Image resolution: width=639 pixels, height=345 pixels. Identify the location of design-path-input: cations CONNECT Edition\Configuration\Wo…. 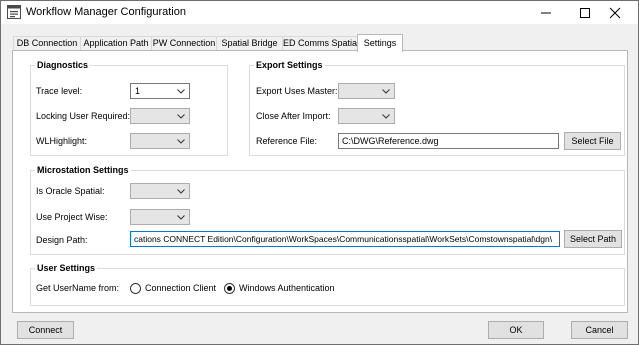
(345, 239).